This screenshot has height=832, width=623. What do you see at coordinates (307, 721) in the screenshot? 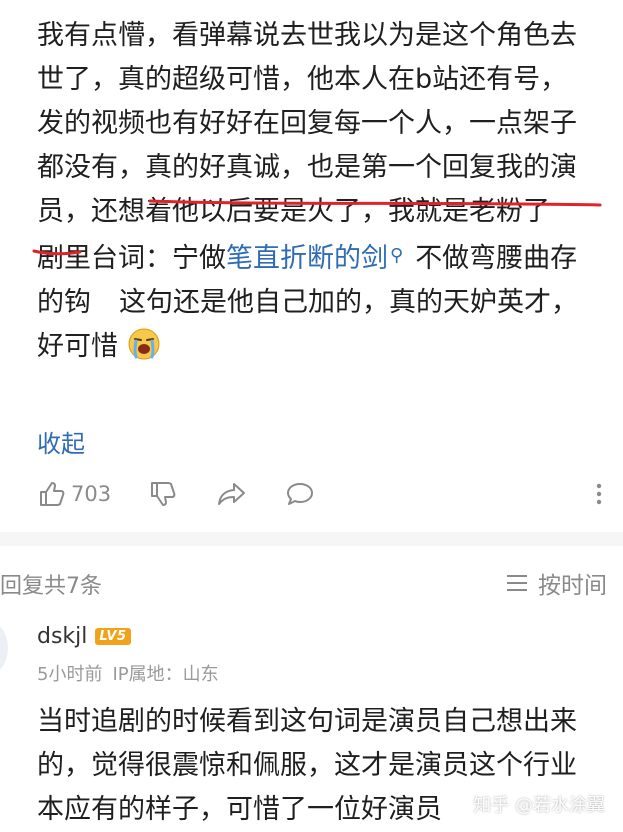
I see `reply-line: 当时追剧的时候看到这句词是演员自己想出来` at bounding box center [307, 721].